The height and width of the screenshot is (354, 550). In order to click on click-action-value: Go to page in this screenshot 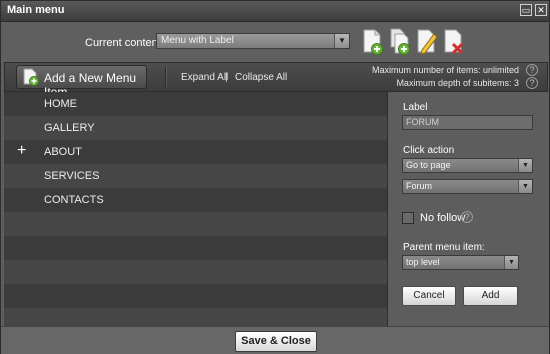, I will do `click(428, 165)`.